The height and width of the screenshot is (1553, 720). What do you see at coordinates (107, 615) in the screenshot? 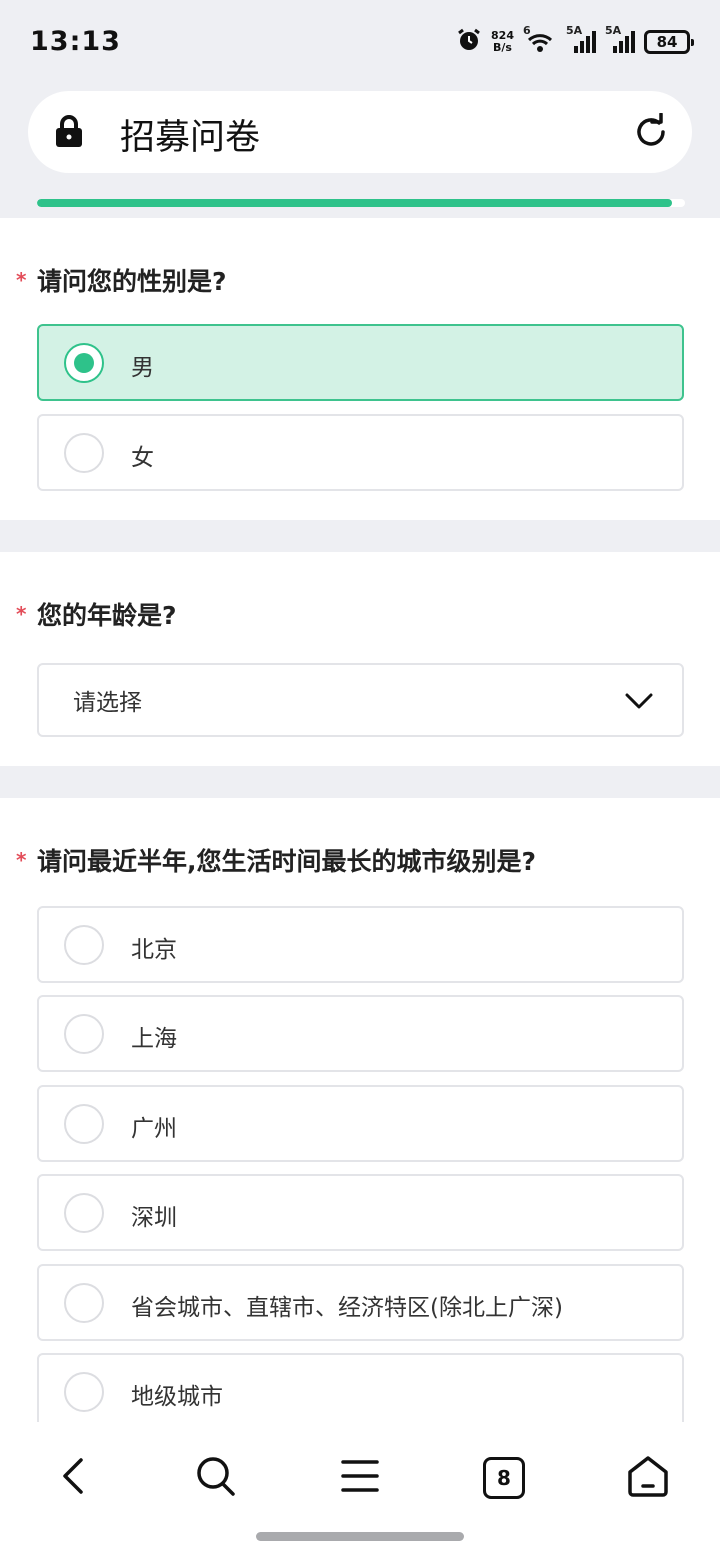
I see `question-title: 您的年龄是?` at bounding box center [107, 615].